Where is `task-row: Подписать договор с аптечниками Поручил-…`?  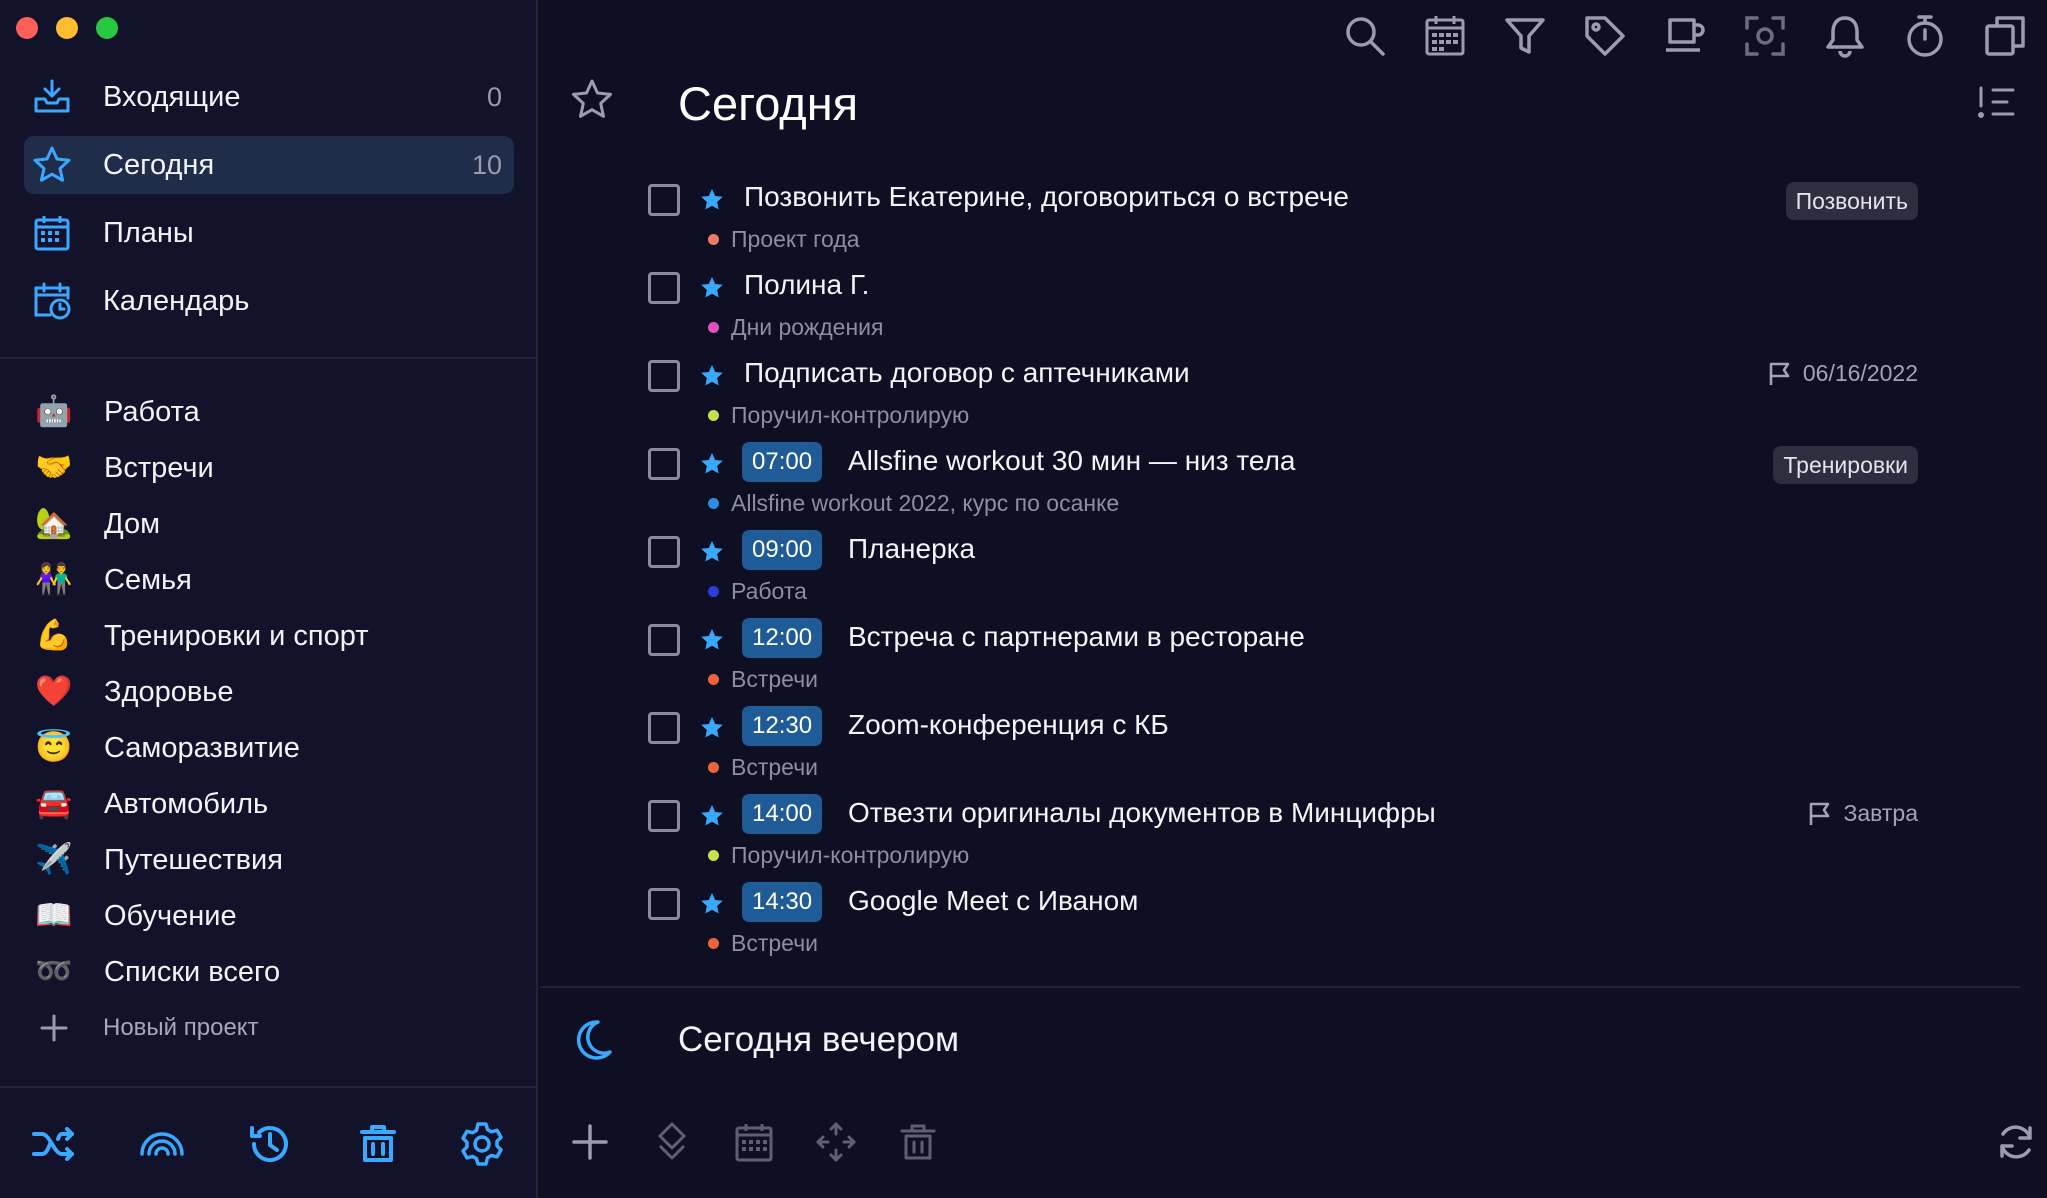
task-row: Подписать договор с аптечниками Поручил-… is located at coordinates (1283, 396).